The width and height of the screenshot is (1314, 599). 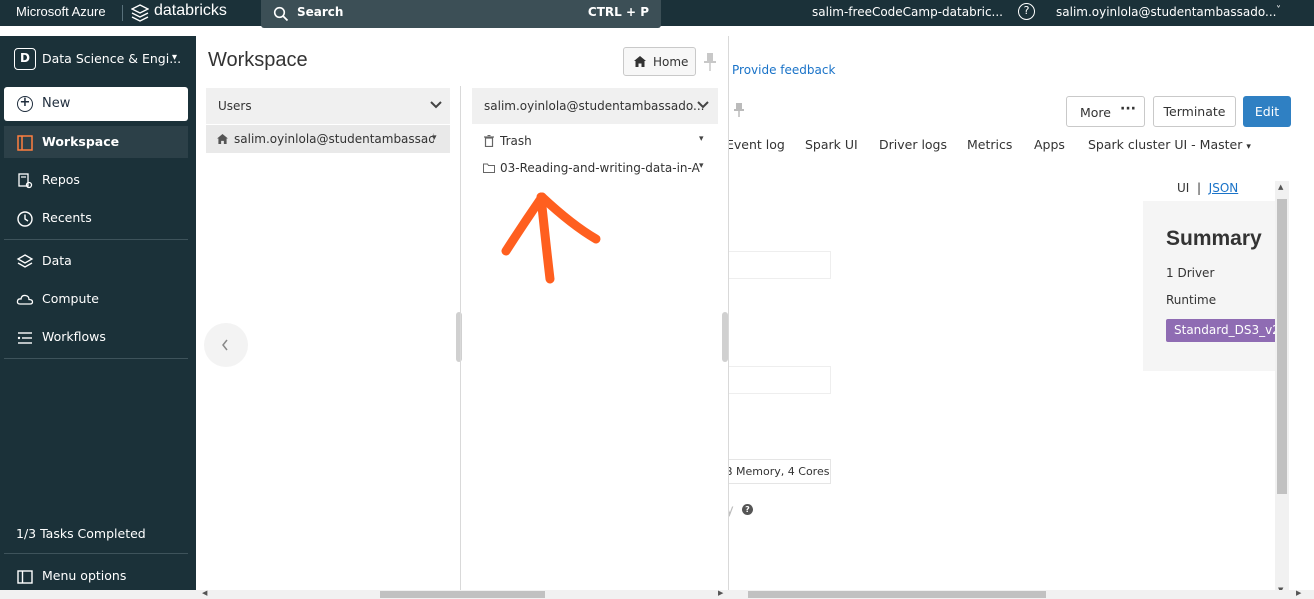 What do you see at coordinates (783, 70) in the screenshot?
I see `provide-feedback-link: Provide feedback` at bounding box center [783, 70].